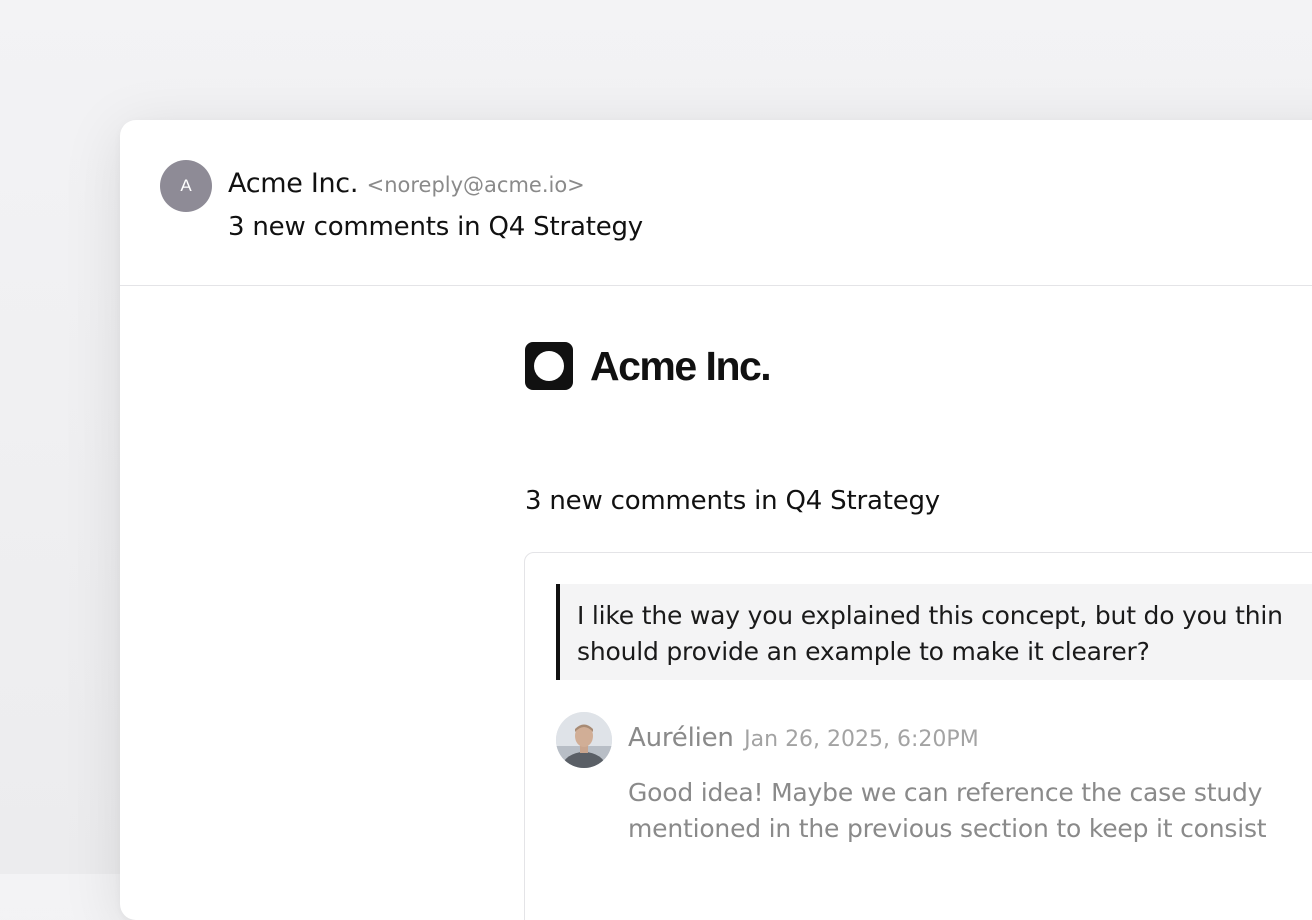  Describe the element at coordinates (861, 739) in the screenshot. I see `comment-timestamp: Jan 26, 2025, 6:20PM` at that location.